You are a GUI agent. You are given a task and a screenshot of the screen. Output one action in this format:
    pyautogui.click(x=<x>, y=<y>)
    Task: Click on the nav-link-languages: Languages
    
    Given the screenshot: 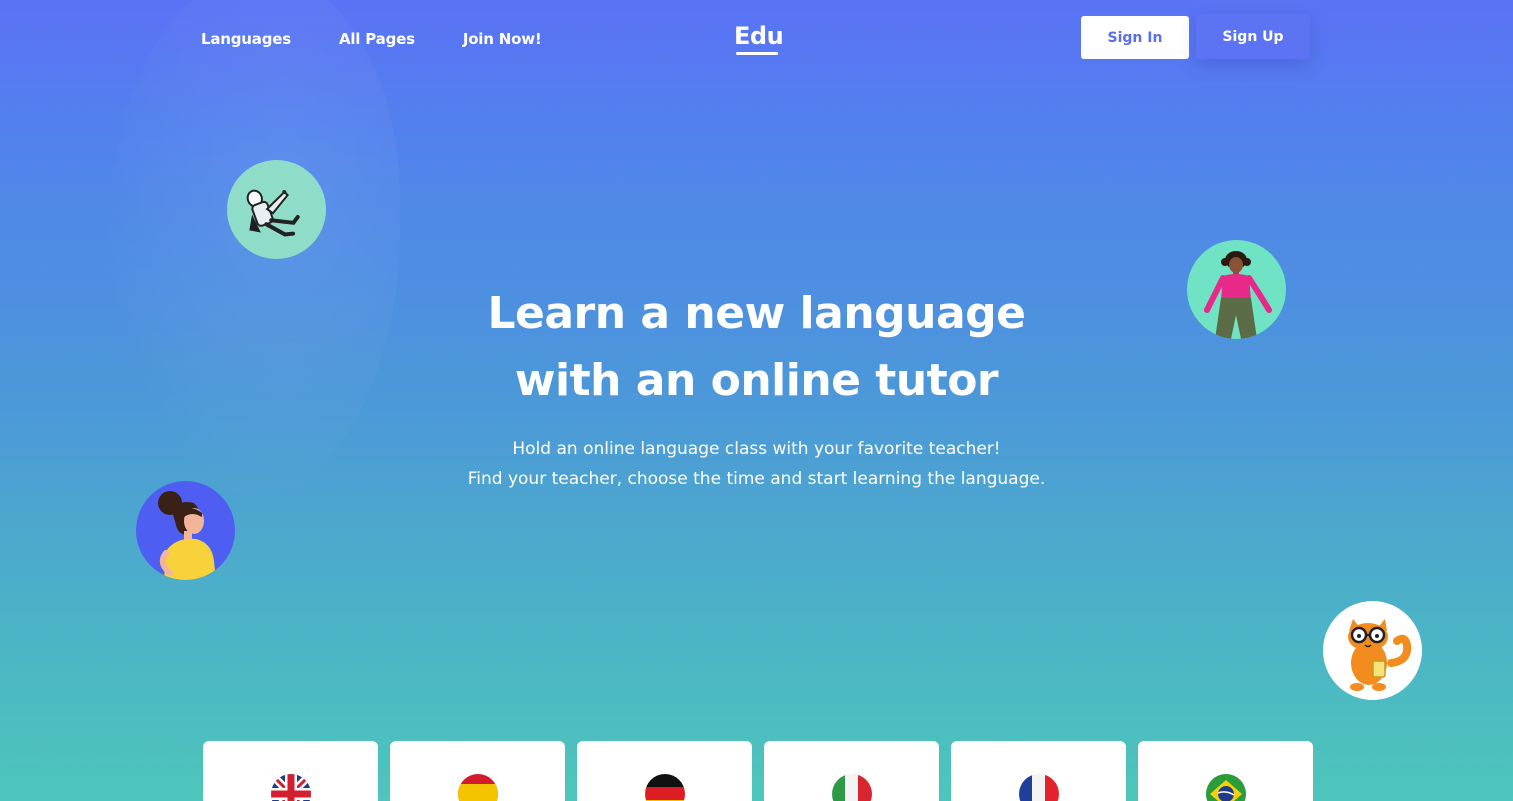 What is the action you would take?
    pyautogui.click(x=246, y=39)
    